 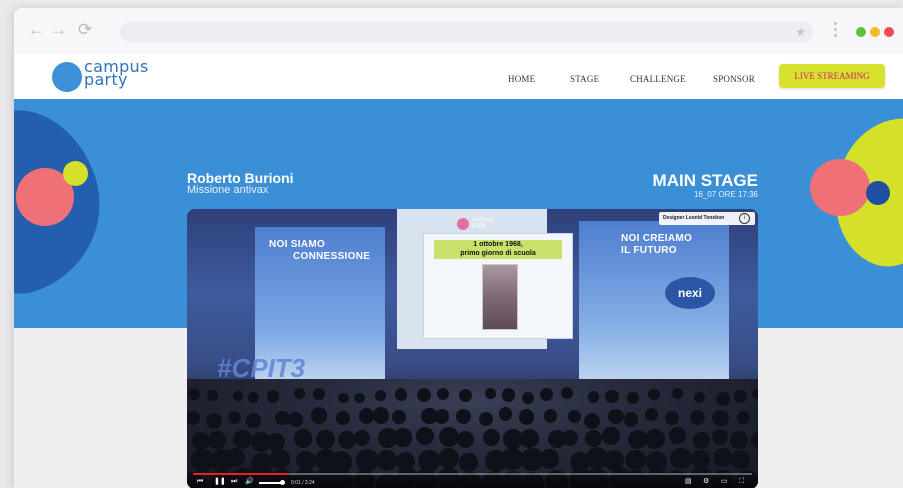 What do you see at coordinates (487, 224) in the screenshot?
I see `campus-party-stage-logo: campus party` at bounding box center [487, 224].